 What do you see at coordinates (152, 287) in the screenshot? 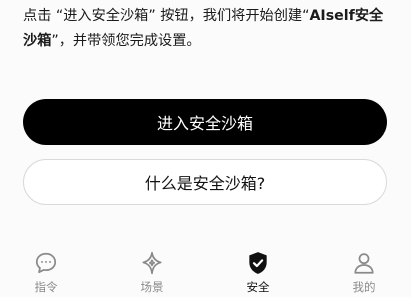
I see `nav-label-scenes: 场景` at bounding box center [152, 287].